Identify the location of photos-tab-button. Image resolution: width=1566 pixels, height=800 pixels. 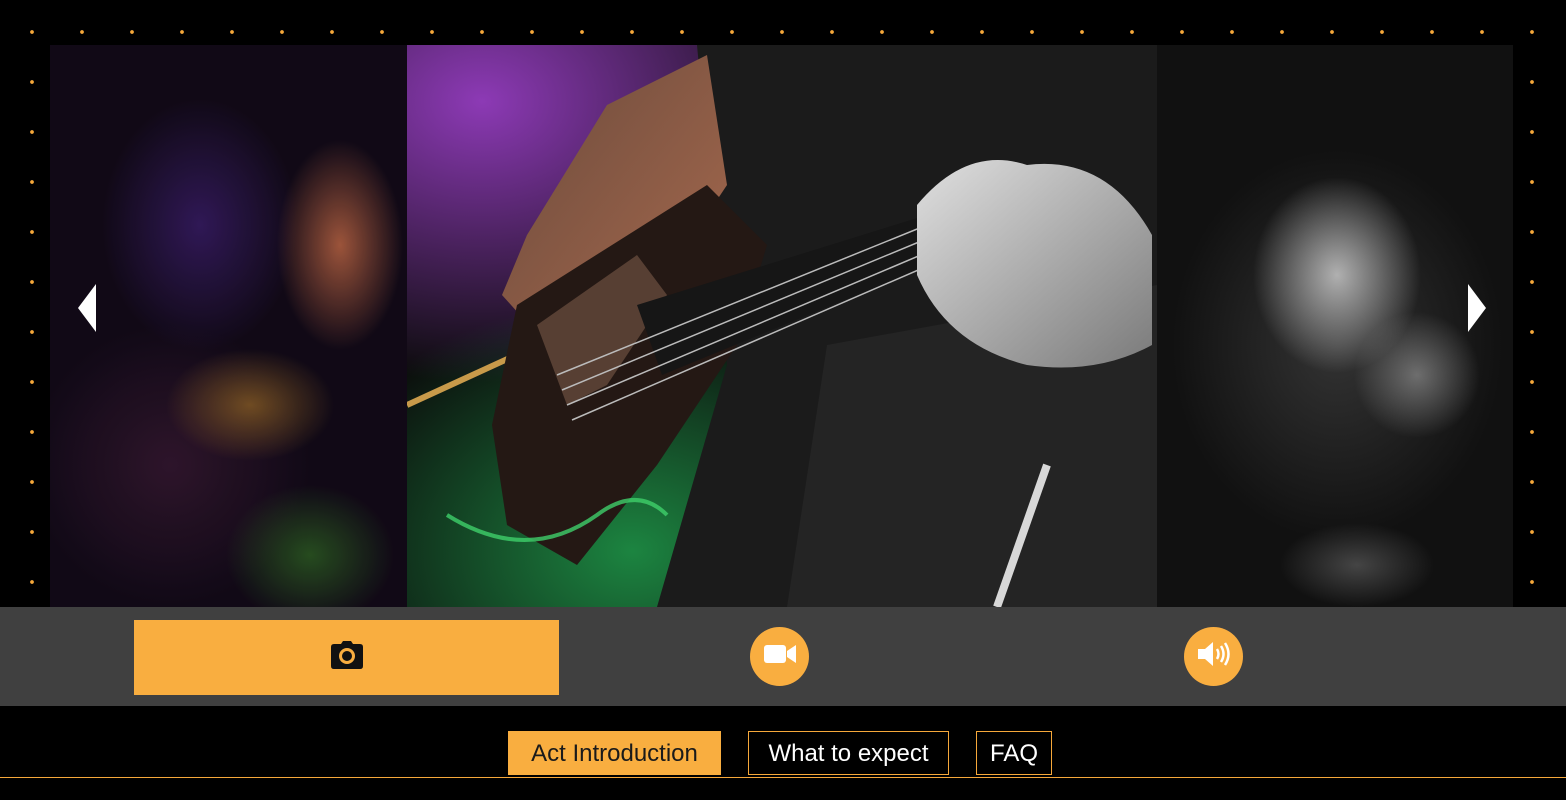
(346, 657).